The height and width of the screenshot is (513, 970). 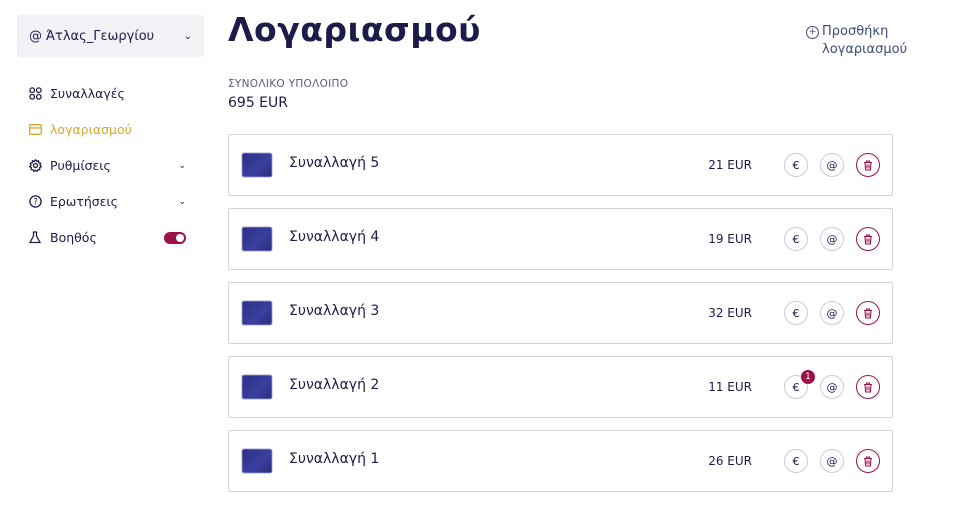 I want to click on account-switcher: @ Άτλας_Γεωργίου ⌄, so click(x=110, y=36).